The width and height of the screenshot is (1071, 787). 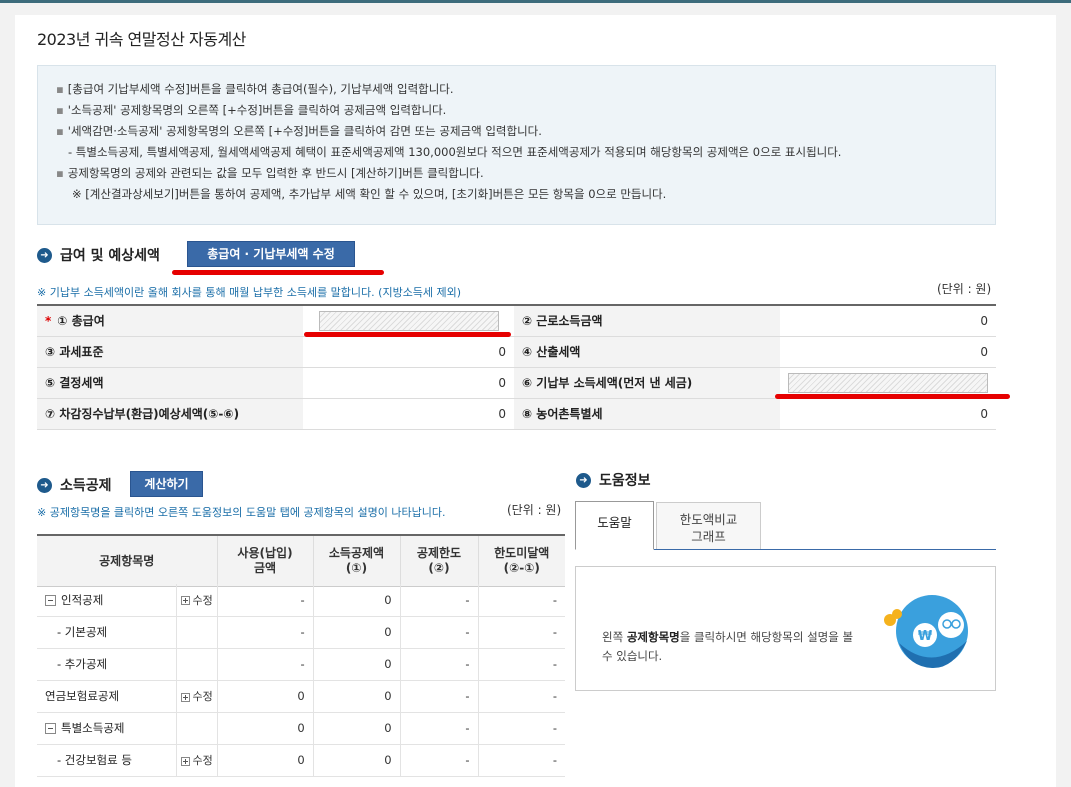 I want to click on gross-salary-input, so click(x=408, y=320).